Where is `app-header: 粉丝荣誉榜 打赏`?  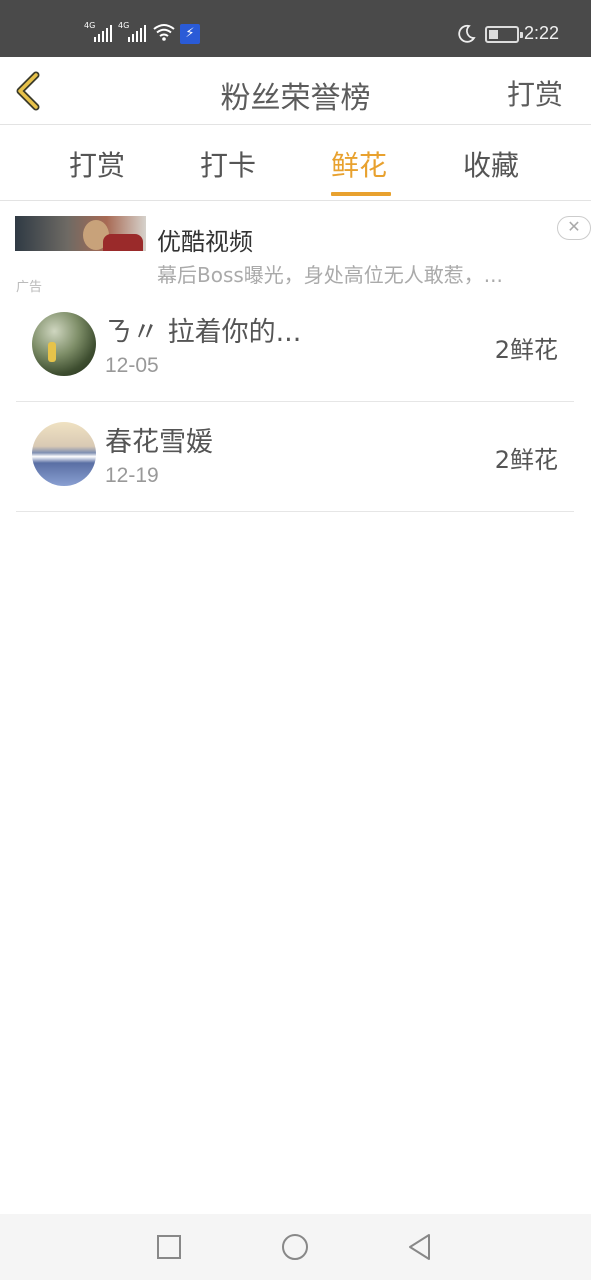
app-header: 粉丝荣誉榜 打赏 is located at coordinates (295, 91).